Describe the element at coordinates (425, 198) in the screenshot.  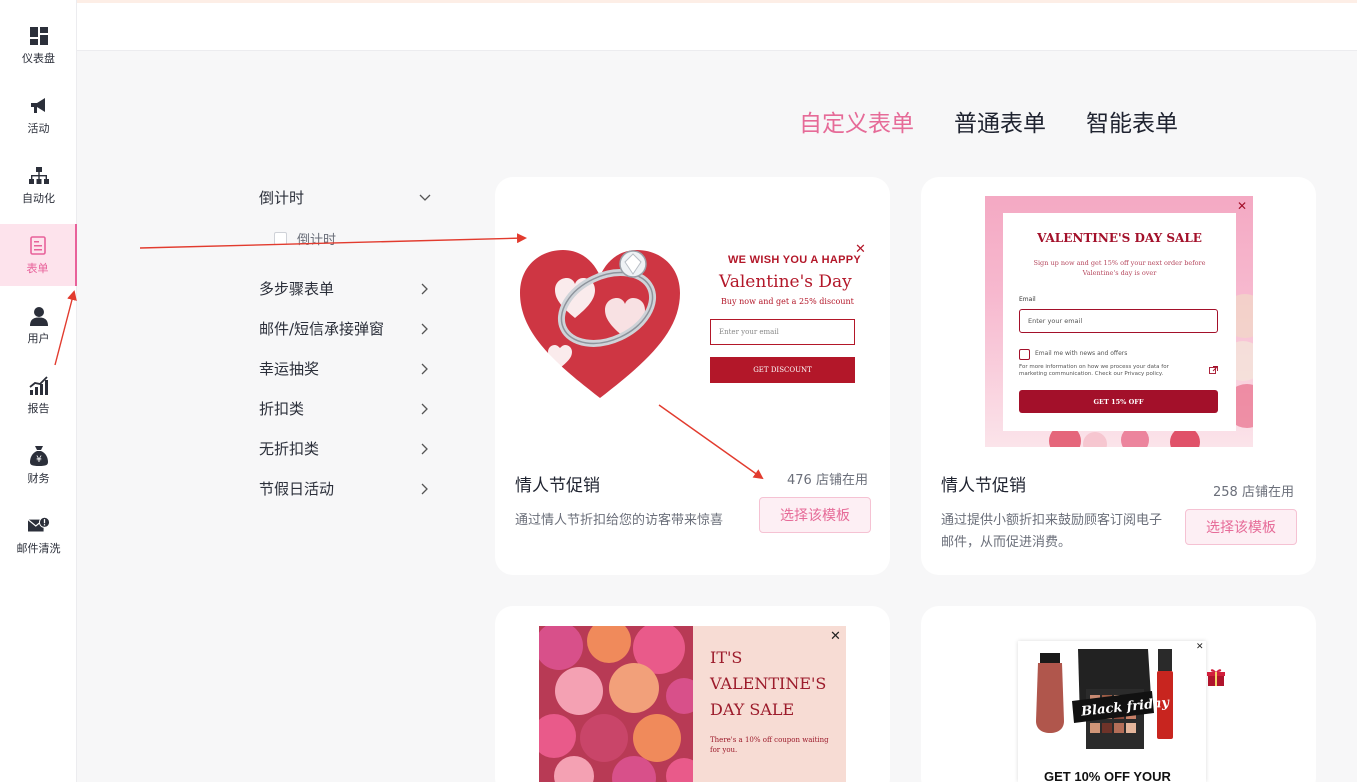
I see `chevron-down-icon` at that location.